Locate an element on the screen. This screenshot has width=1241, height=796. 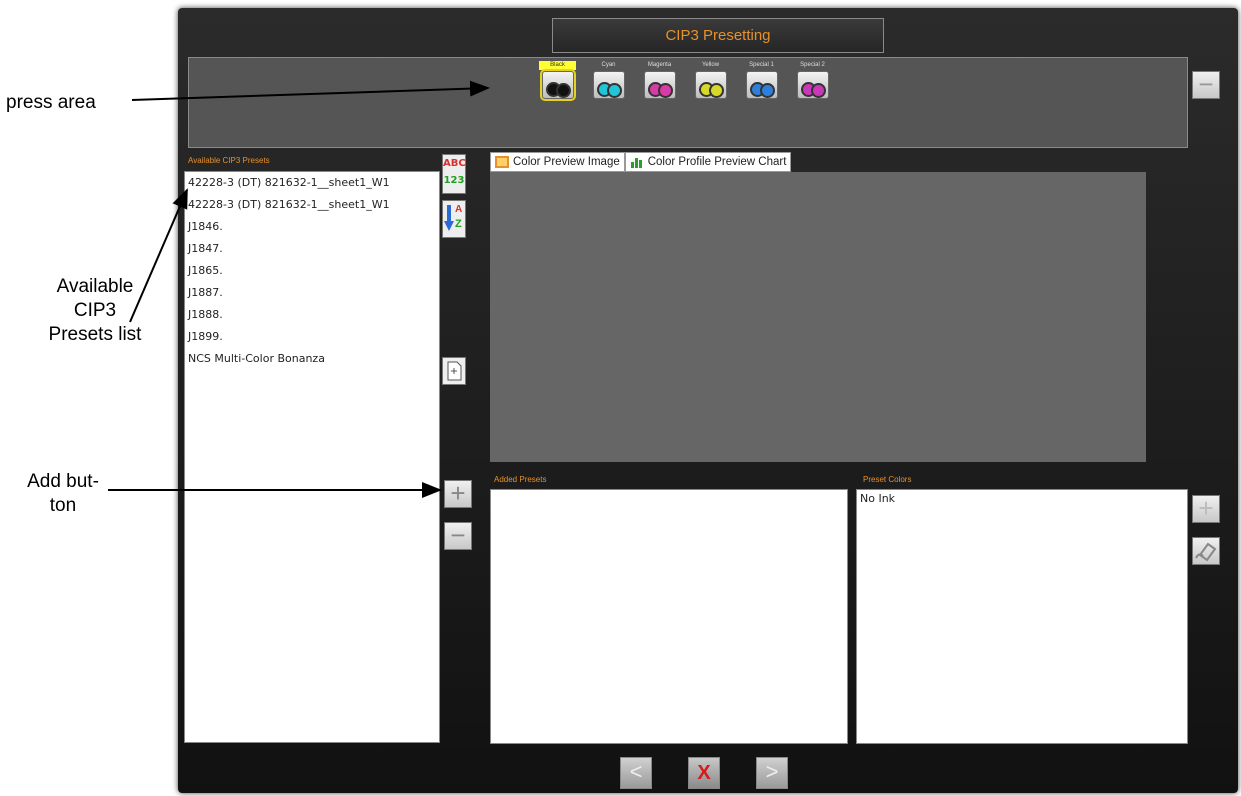
list-item: No Ink is located at coordinates (1022, 499).